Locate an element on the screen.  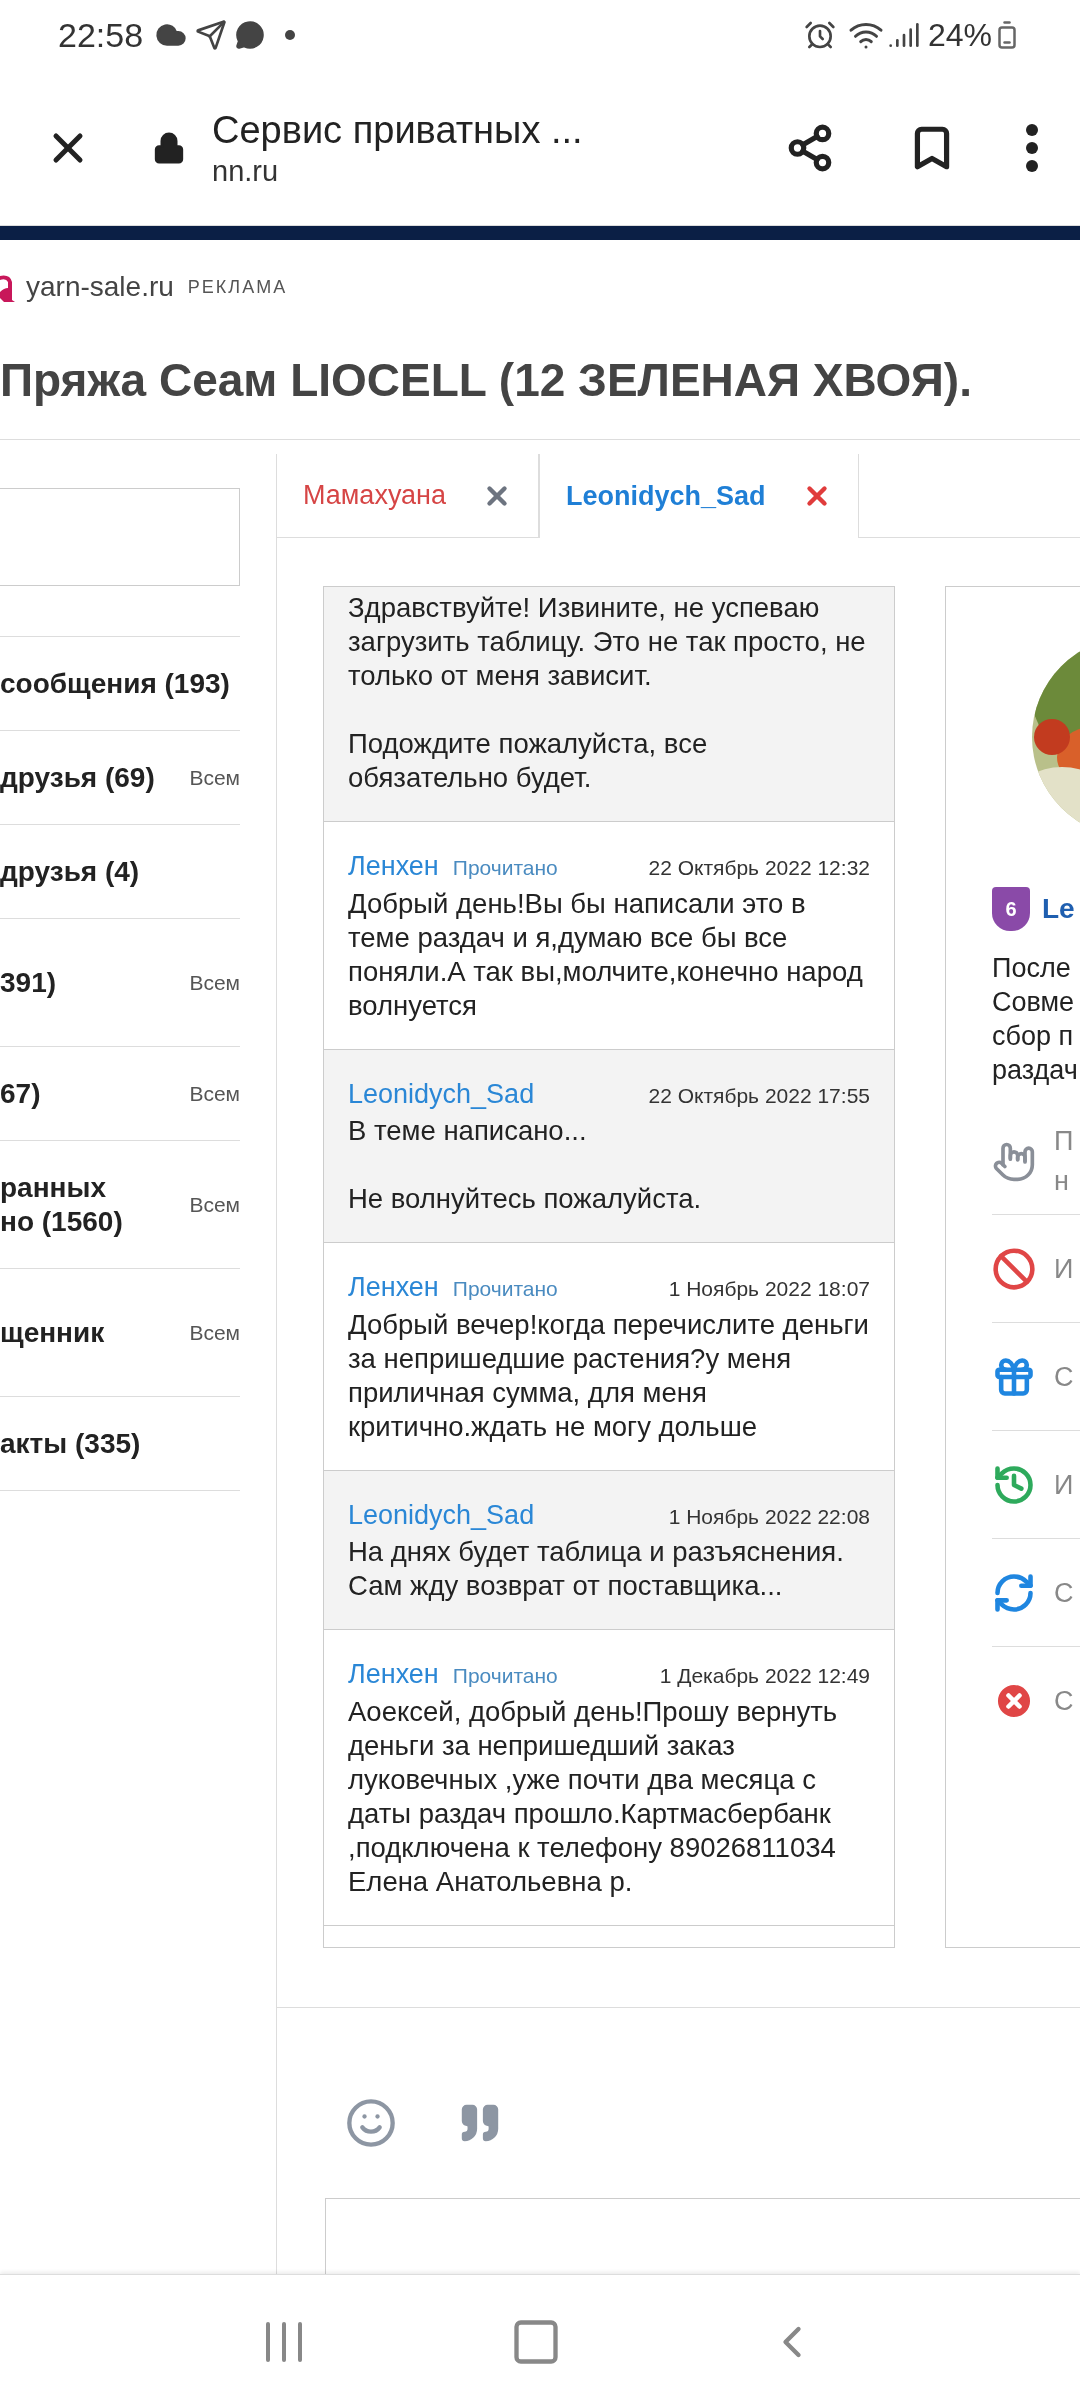
profile-action: П н is located at coordinates (1036, 1161).